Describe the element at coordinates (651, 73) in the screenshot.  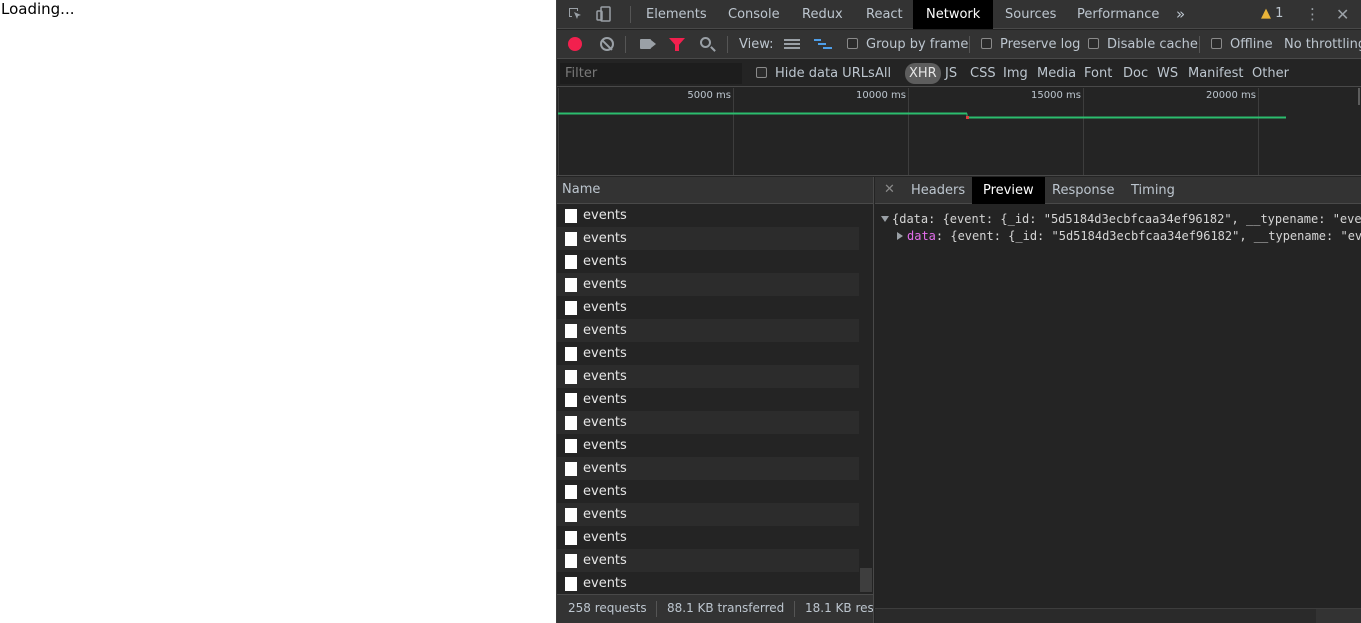
I see `filter-input` at that location.